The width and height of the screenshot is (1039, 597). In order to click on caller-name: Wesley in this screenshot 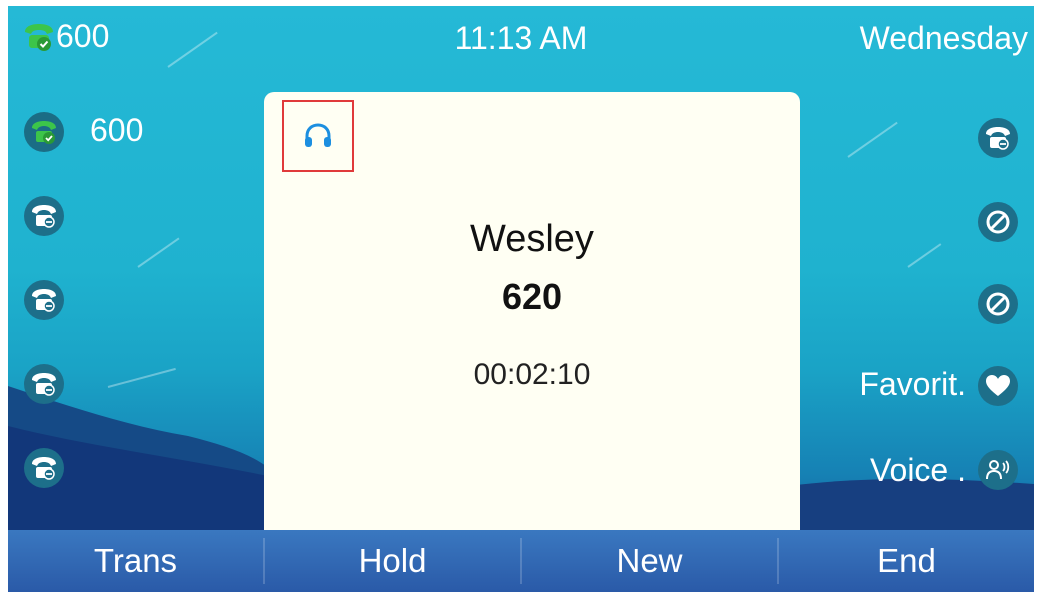, I will do `click(532, 239)`.